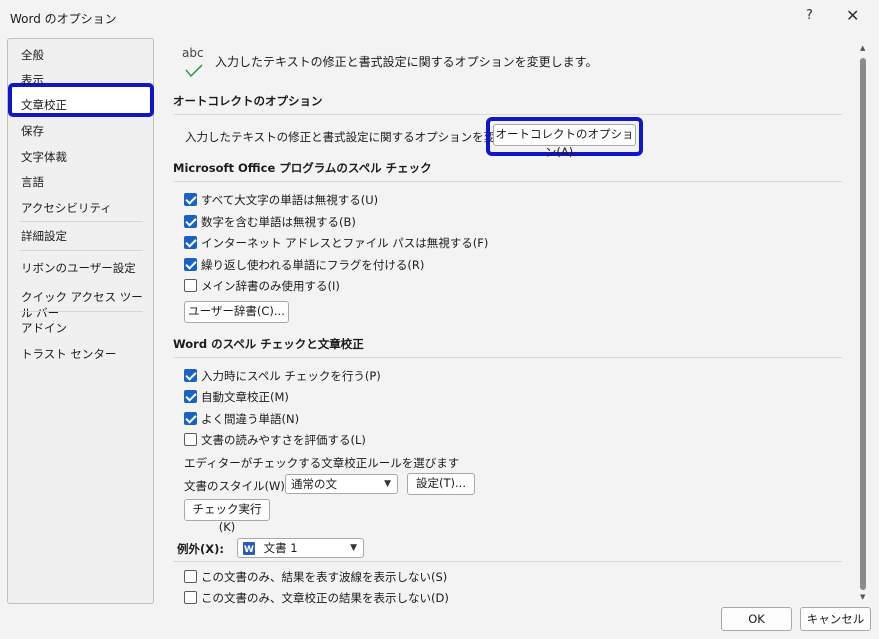  What do you see at coordinates (862, 597) in the screenshot?
I see `scroll-down-arrow-icon: ▼` at bounding box center [862, 597].